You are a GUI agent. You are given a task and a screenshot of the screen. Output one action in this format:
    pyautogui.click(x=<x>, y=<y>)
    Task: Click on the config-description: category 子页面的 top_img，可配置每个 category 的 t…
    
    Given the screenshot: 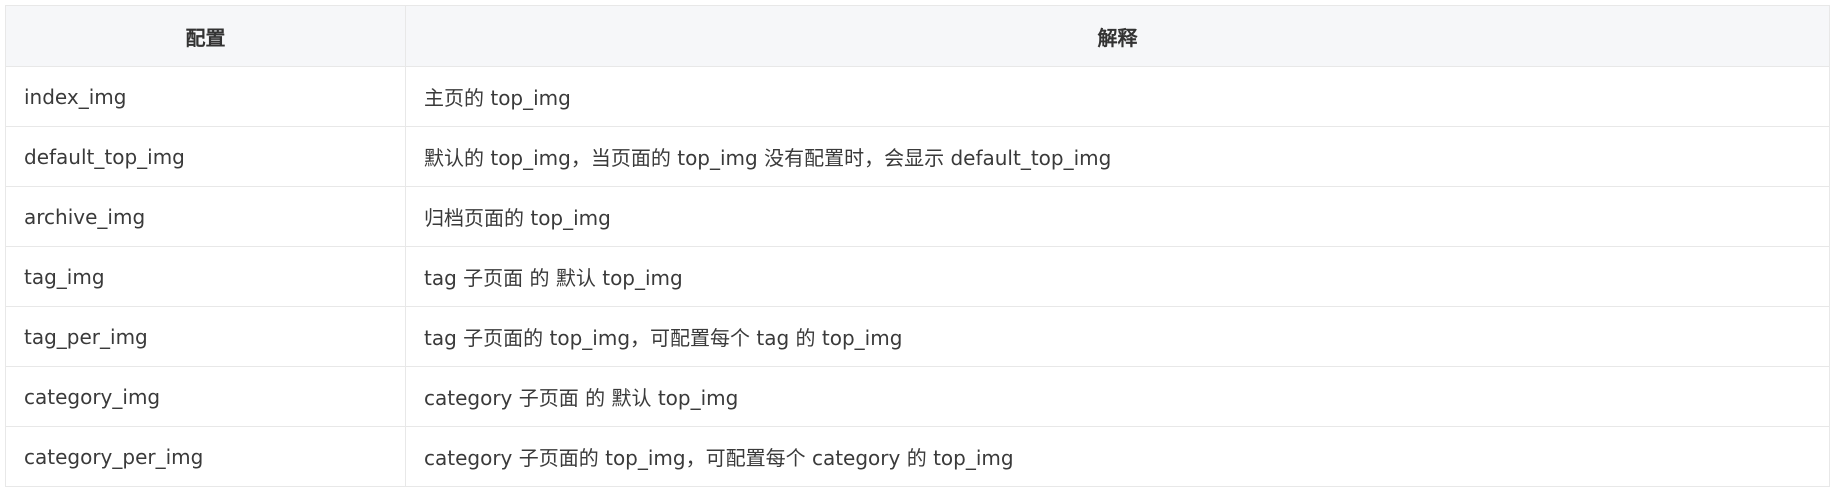 What is the action you would take?
    pyautogui.click(x=1117, y=456)
    